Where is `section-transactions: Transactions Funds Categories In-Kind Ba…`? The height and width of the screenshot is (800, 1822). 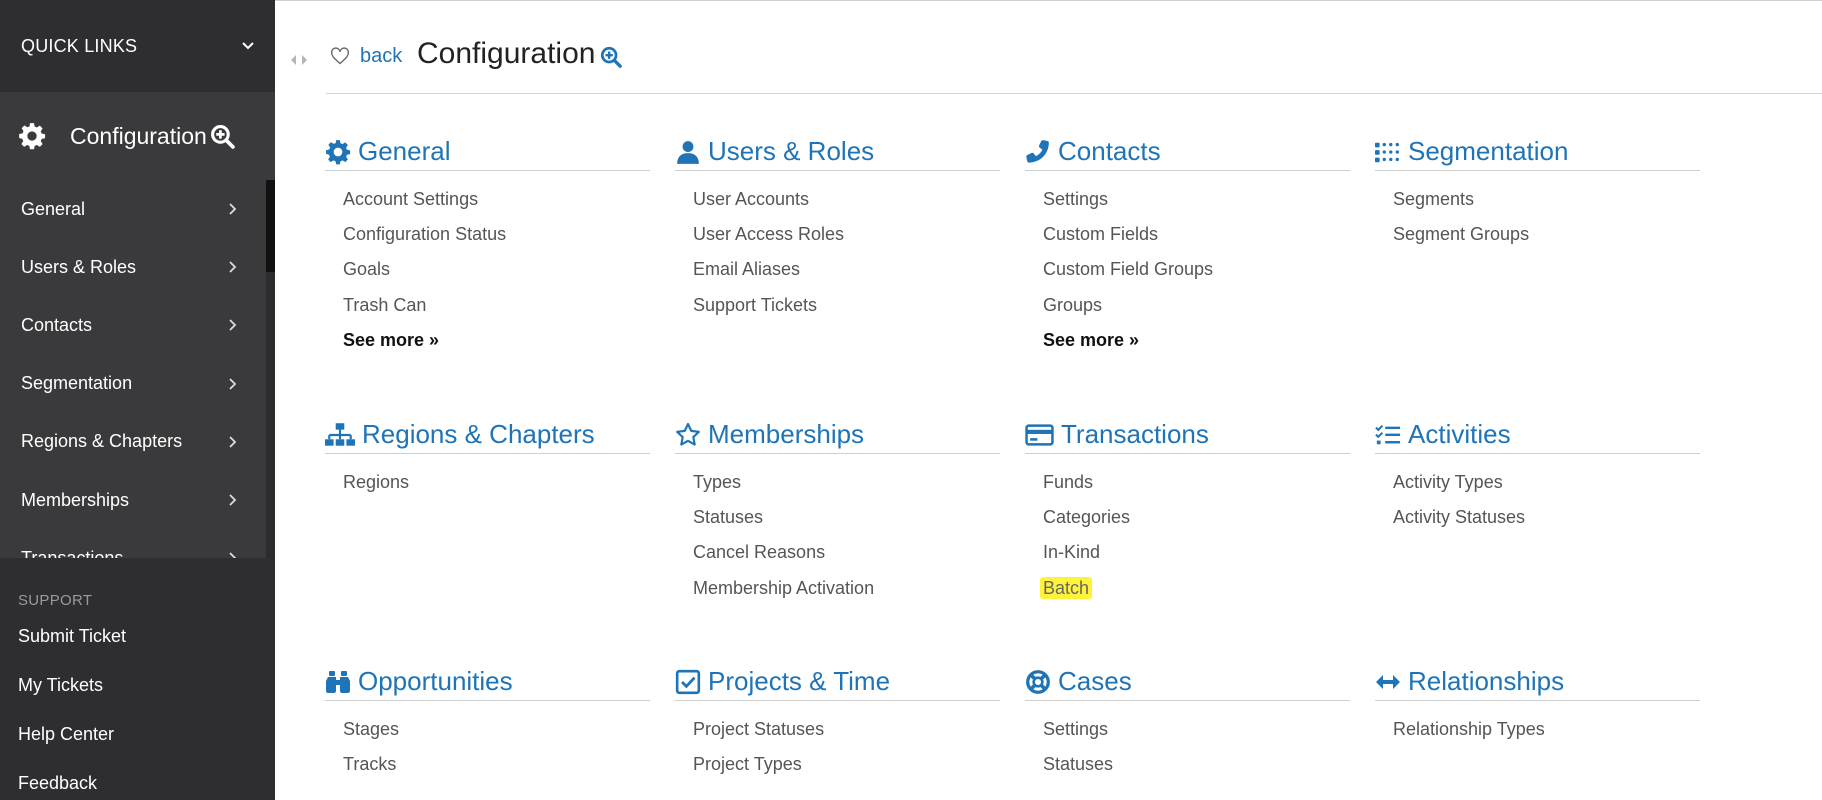 section-transactions: Transactions Funds Categories In-Kind Ba… is located at coordinates (1187, 513).